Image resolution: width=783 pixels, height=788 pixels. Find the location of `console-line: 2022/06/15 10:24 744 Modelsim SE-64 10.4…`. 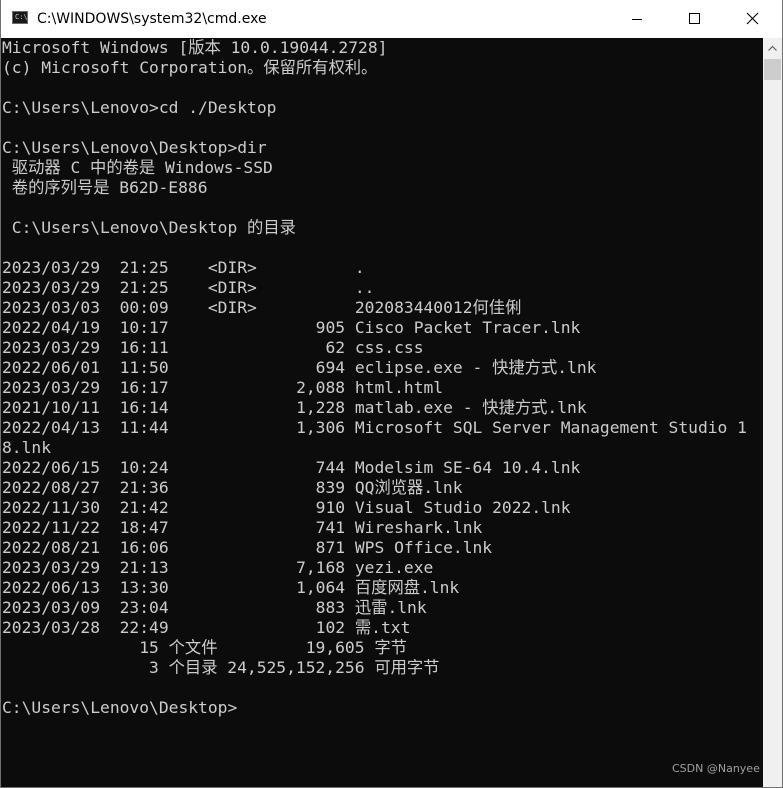

console-line: 2022/06/15 10:24 744 Modelsim SE-64 10.4… is located at coordinates (291, 467).